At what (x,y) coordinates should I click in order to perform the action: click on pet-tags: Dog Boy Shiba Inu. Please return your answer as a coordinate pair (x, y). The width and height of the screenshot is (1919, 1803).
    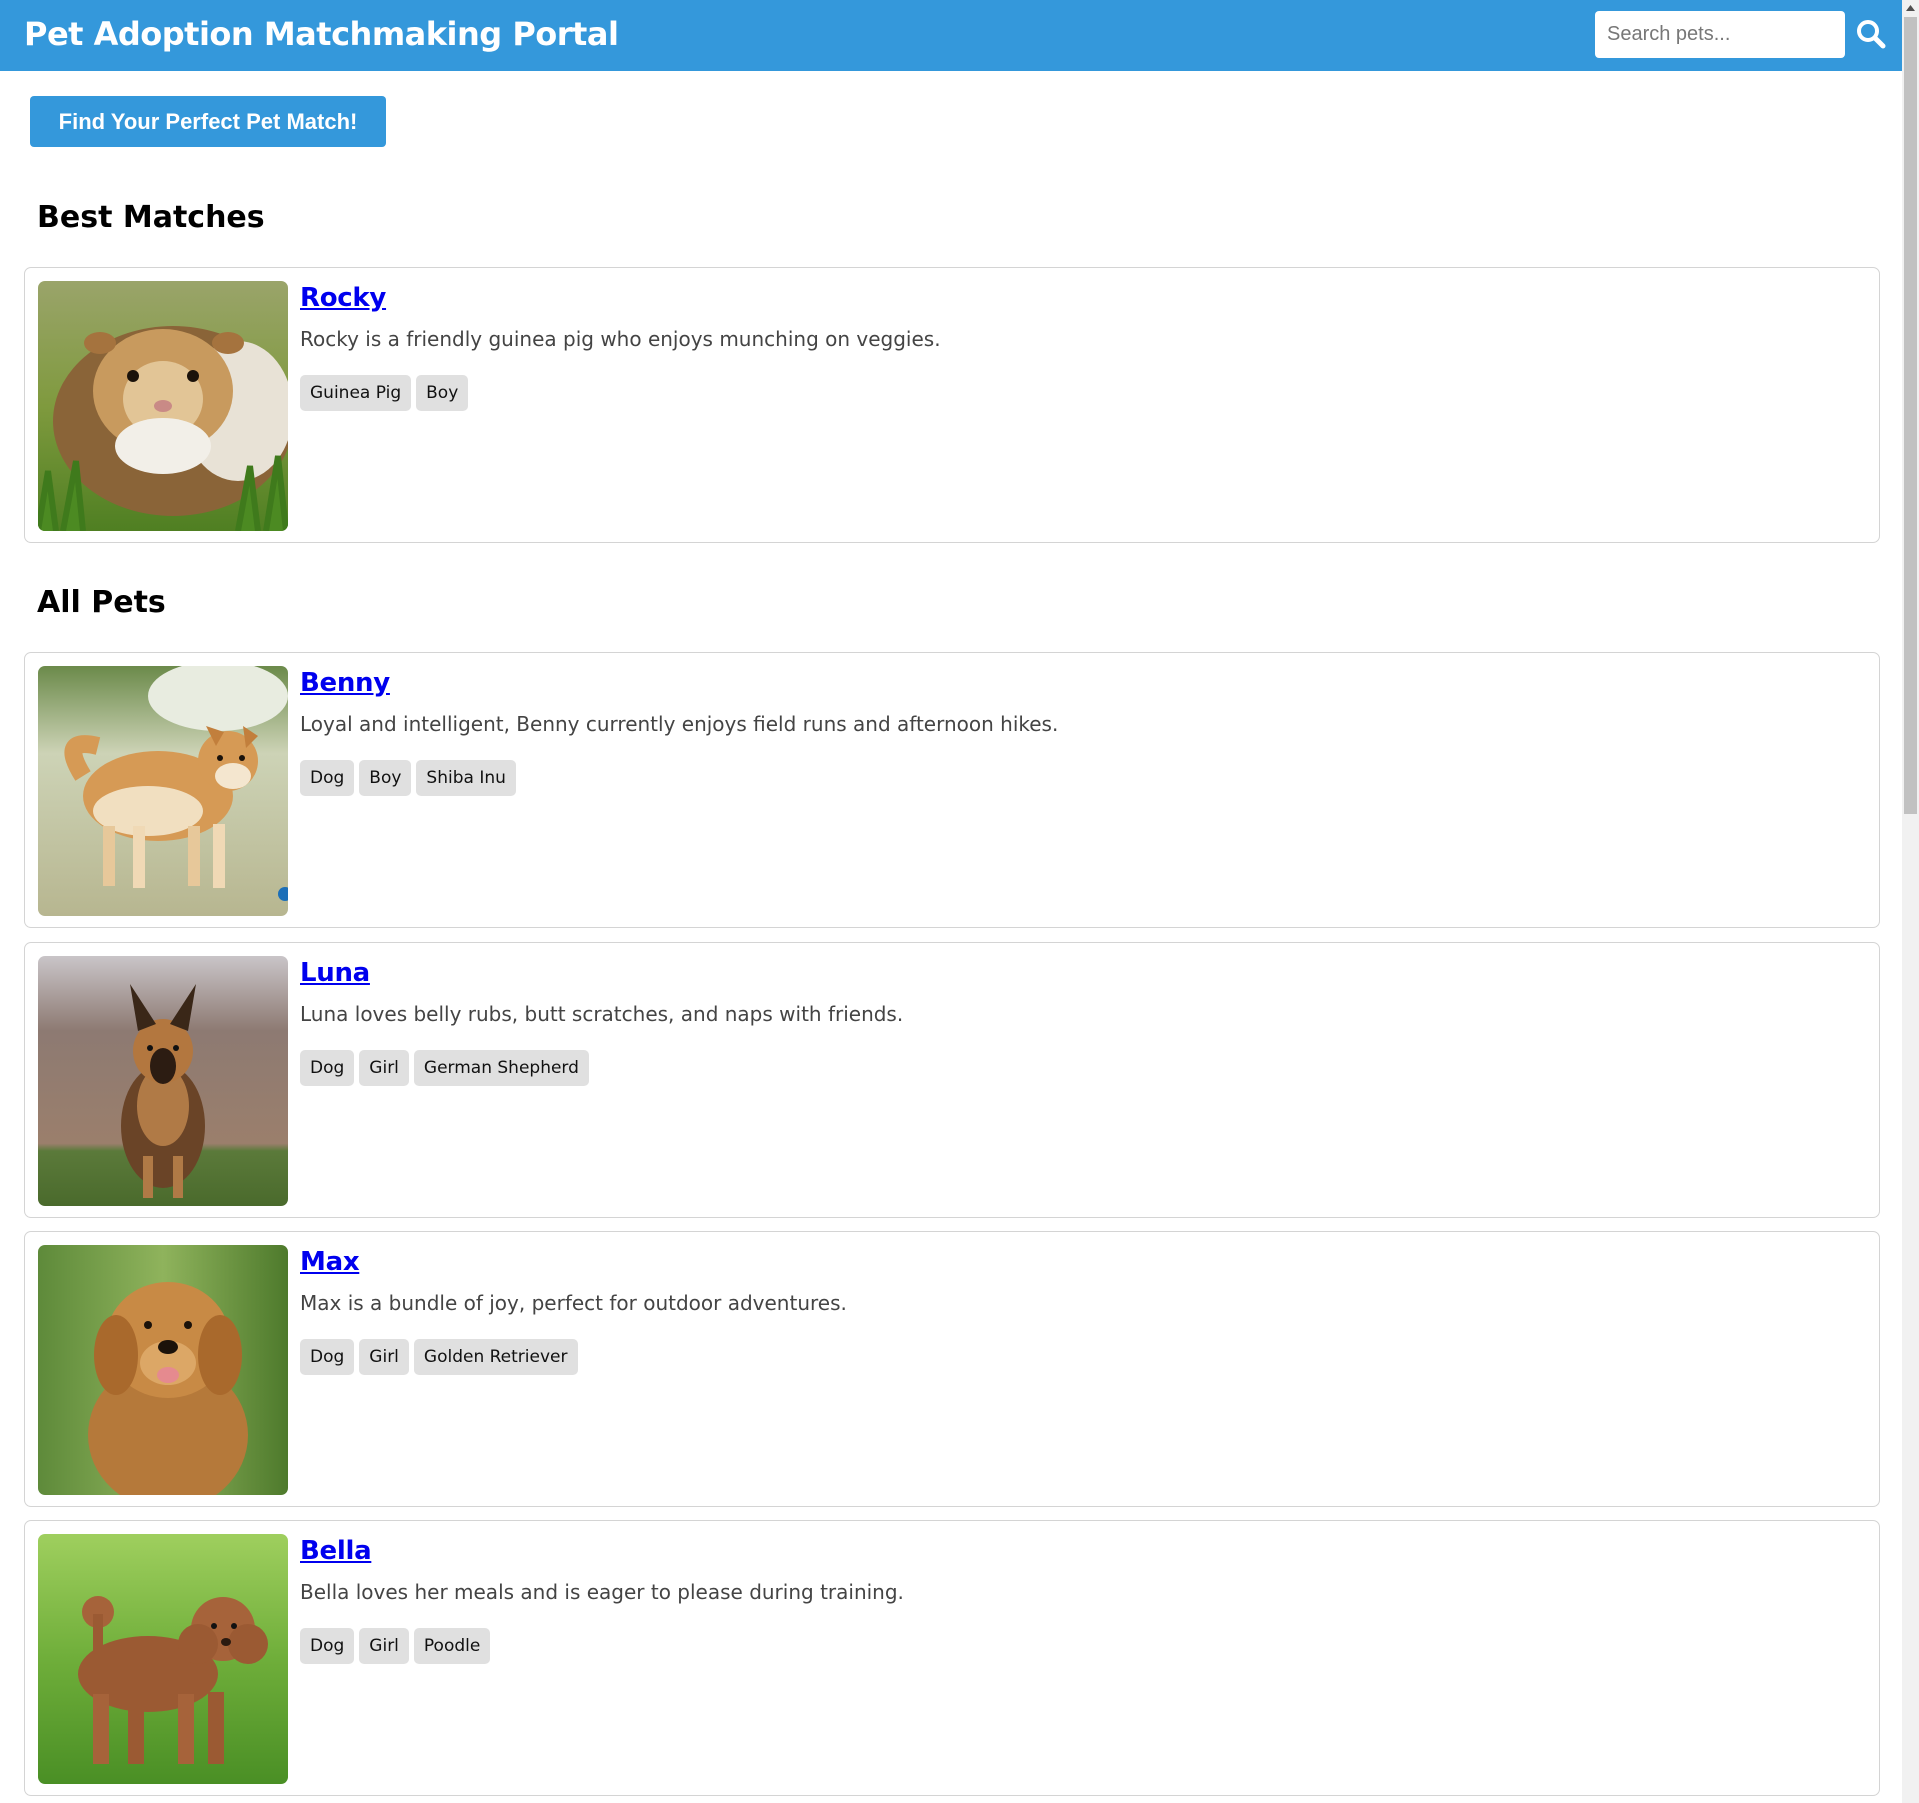
    Looking at the image, I should click on (408, 778).